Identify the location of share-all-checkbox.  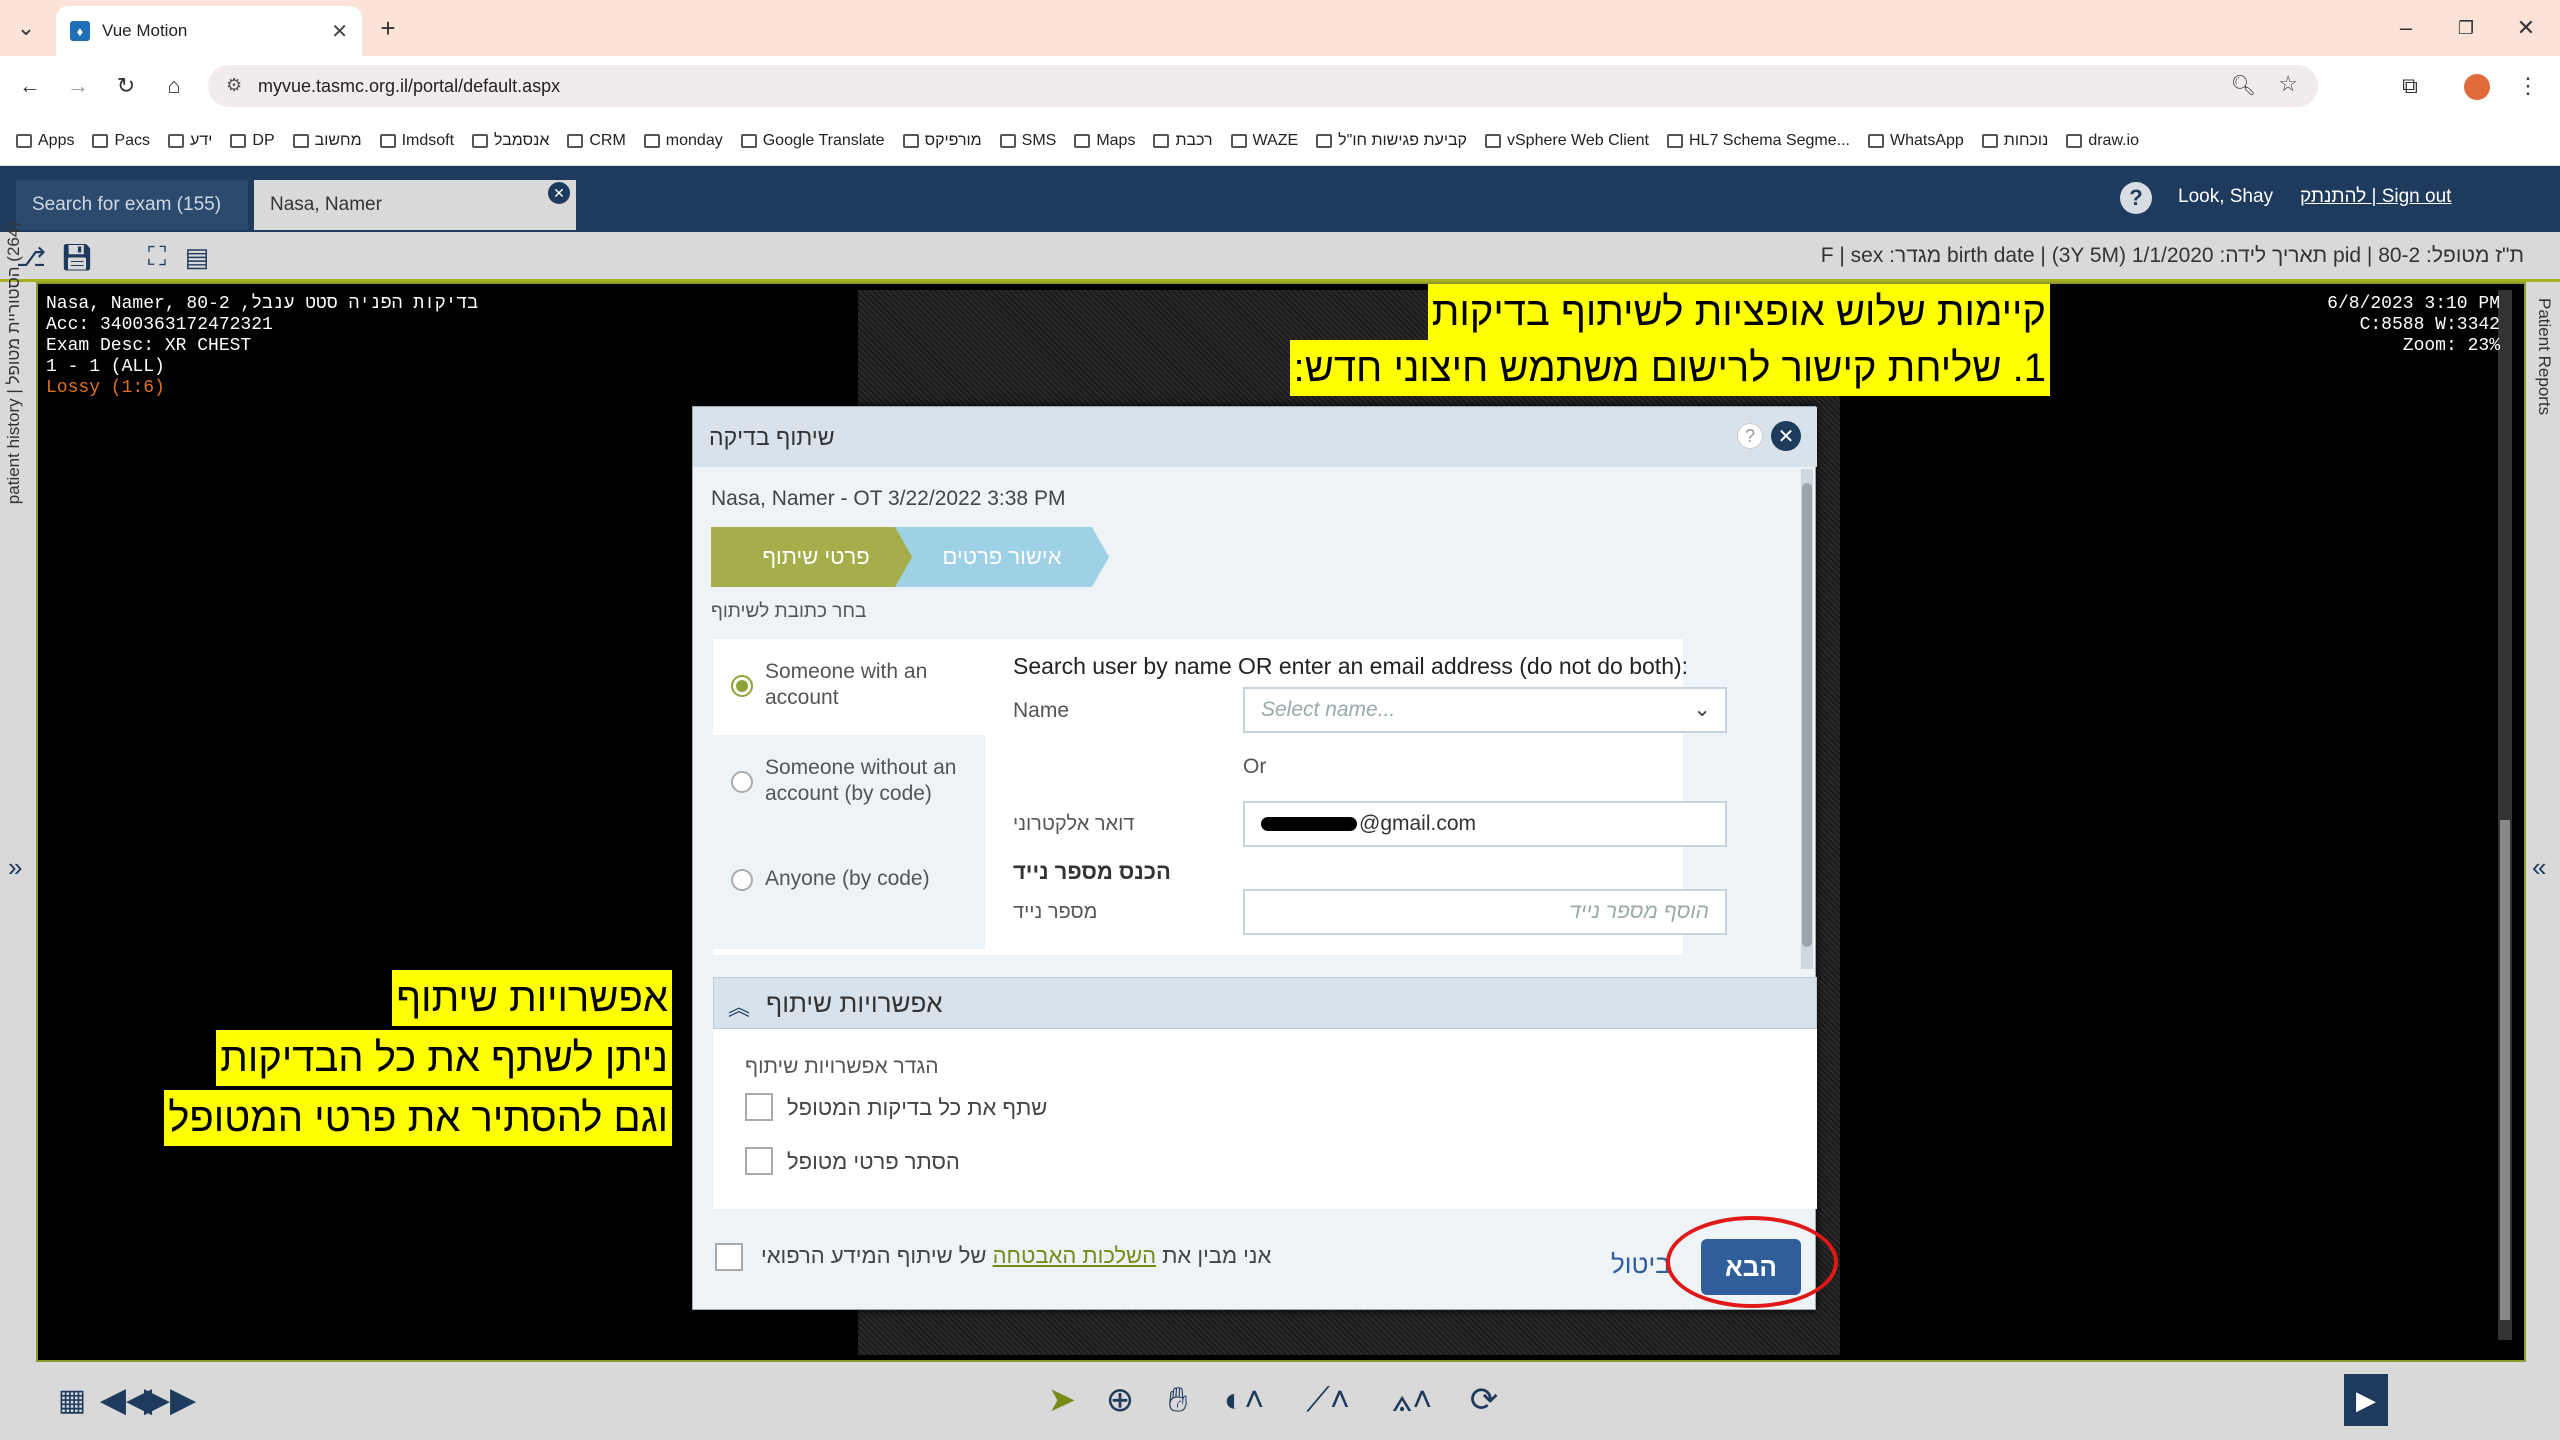
(759, 1107).